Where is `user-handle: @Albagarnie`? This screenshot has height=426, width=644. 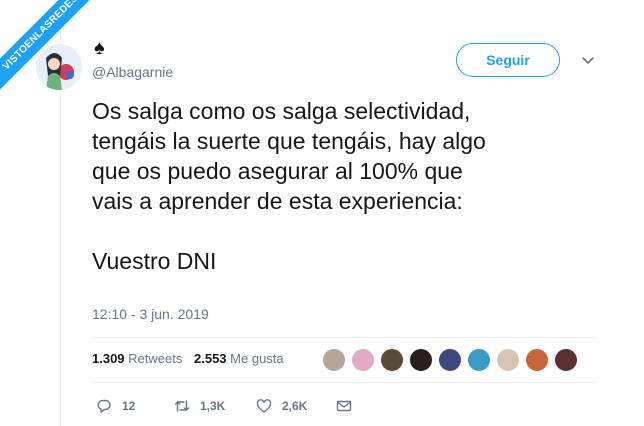 user-handle: @Albagarnie is located at coordinates (132, 72).